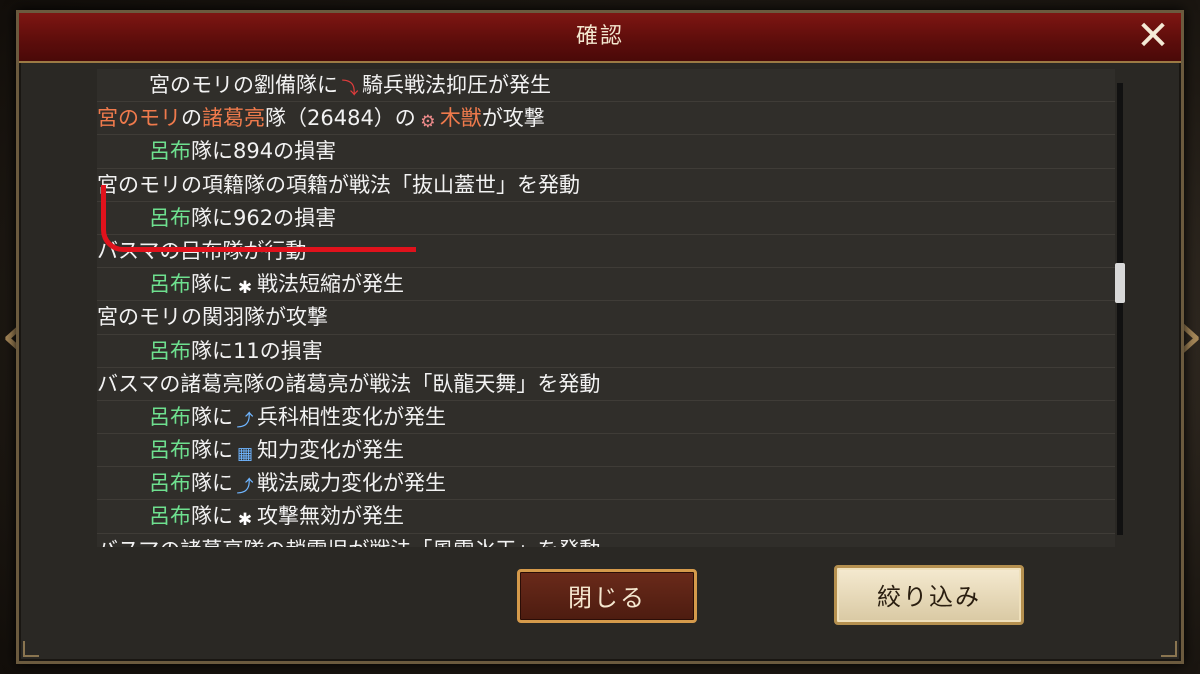 The height and width of the screenshot is (674, 1200). I want to click on log-entry: 呂布隊に ✱ 攻撃無効が発生, so click(606, 517).